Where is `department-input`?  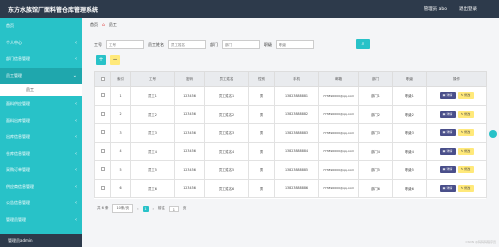
department-input is located at coordinates (241, 44).